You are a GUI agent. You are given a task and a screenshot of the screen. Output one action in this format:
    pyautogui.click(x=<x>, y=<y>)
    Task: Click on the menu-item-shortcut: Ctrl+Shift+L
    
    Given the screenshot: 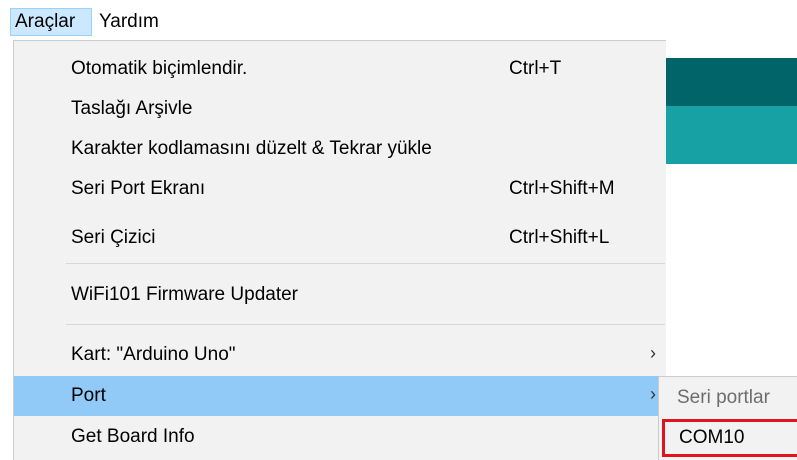 What is the action you would take?
    pyautogui.click(x=559, y=237)
    